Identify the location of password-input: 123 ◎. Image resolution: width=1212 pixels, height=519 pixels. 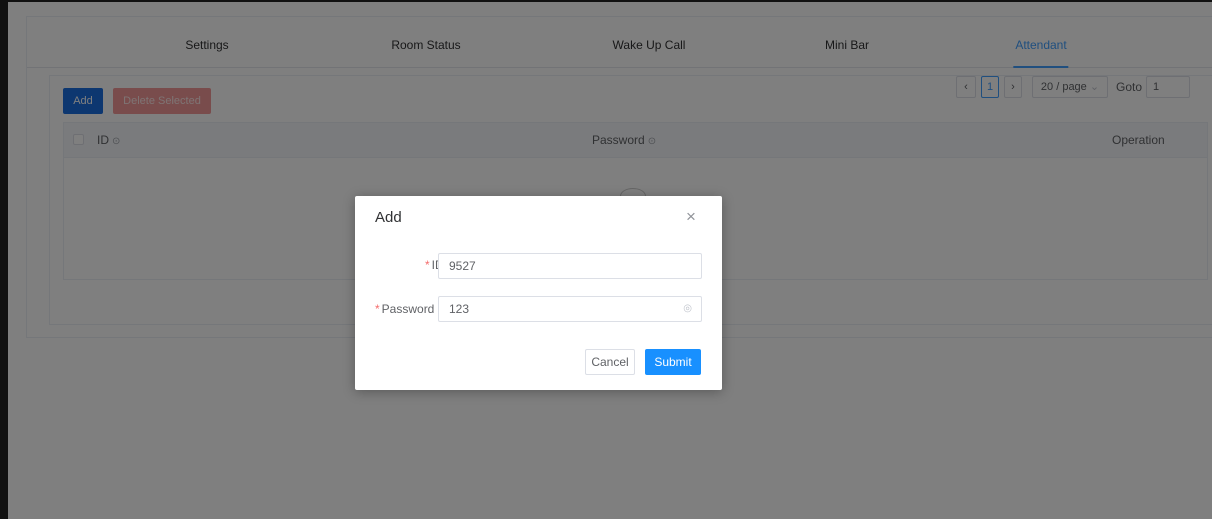
(570, 309).